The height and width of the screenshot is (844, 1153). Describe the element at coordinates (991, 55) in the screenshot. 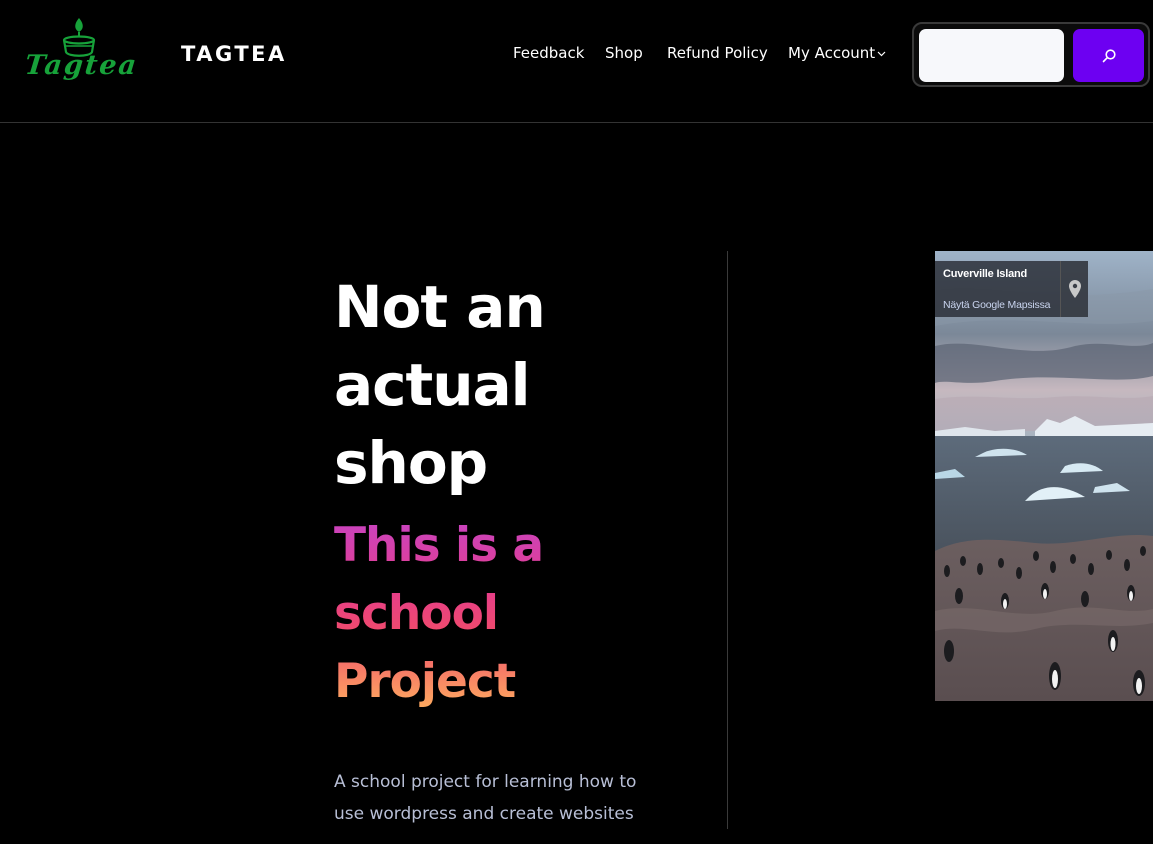

I see `search-input` at that location.